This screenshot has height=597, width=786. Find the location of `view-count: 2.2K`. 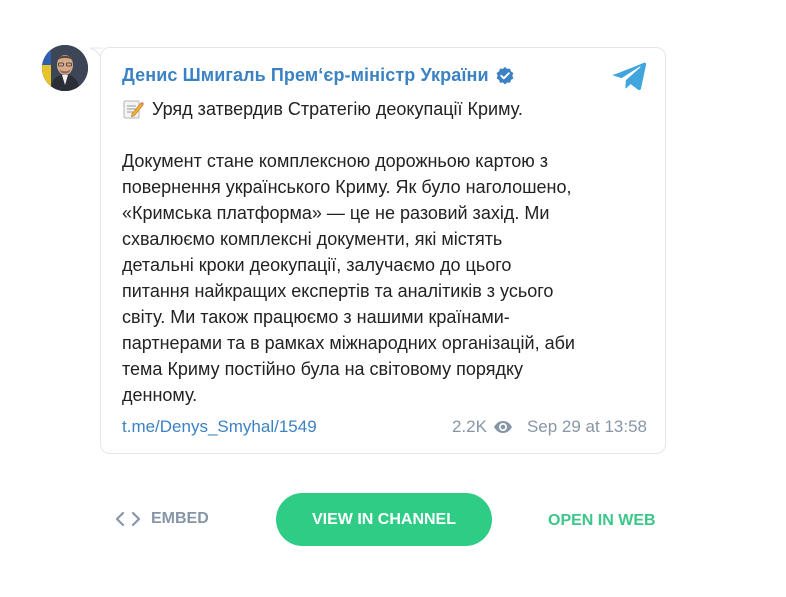

view-count: 2.2K is located at coordinates (469, 426).